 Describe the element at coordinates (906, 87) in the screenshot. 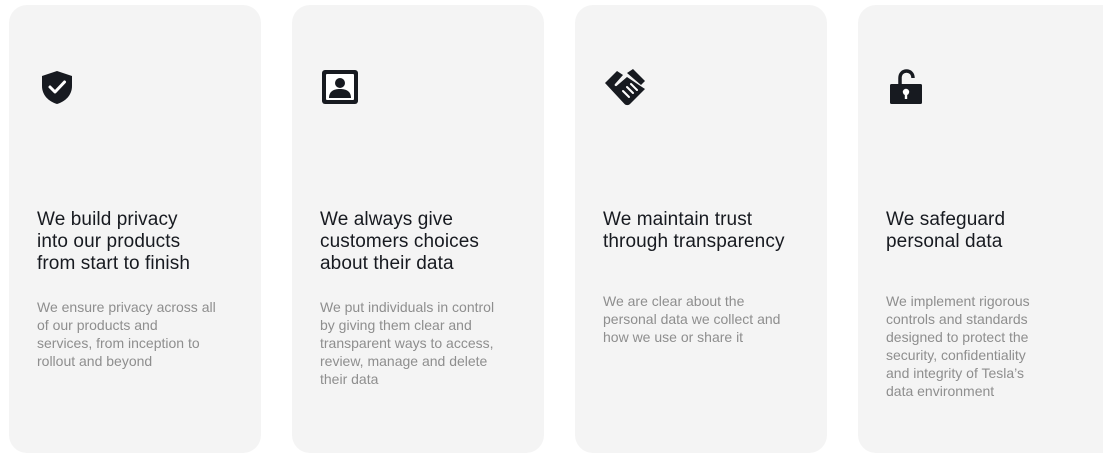

I see `unlocked-padlock-icon` at that location.